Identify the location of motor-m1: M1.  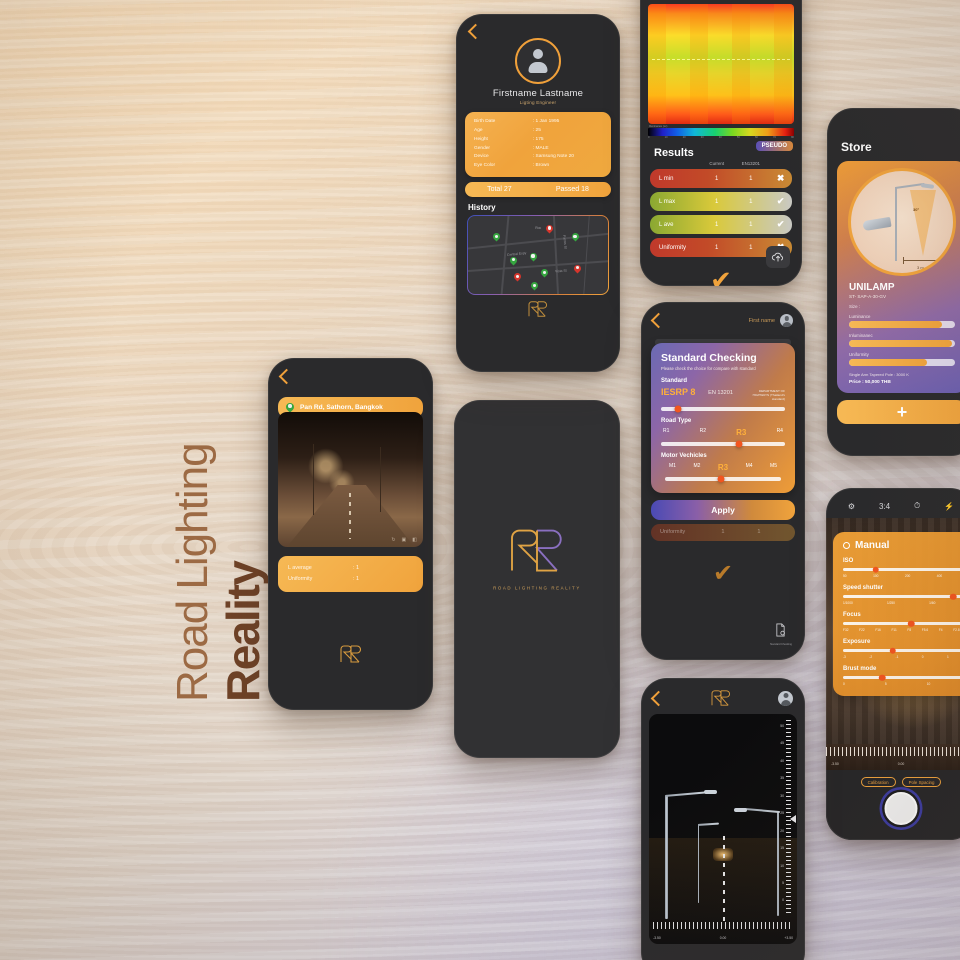
(672, 467).